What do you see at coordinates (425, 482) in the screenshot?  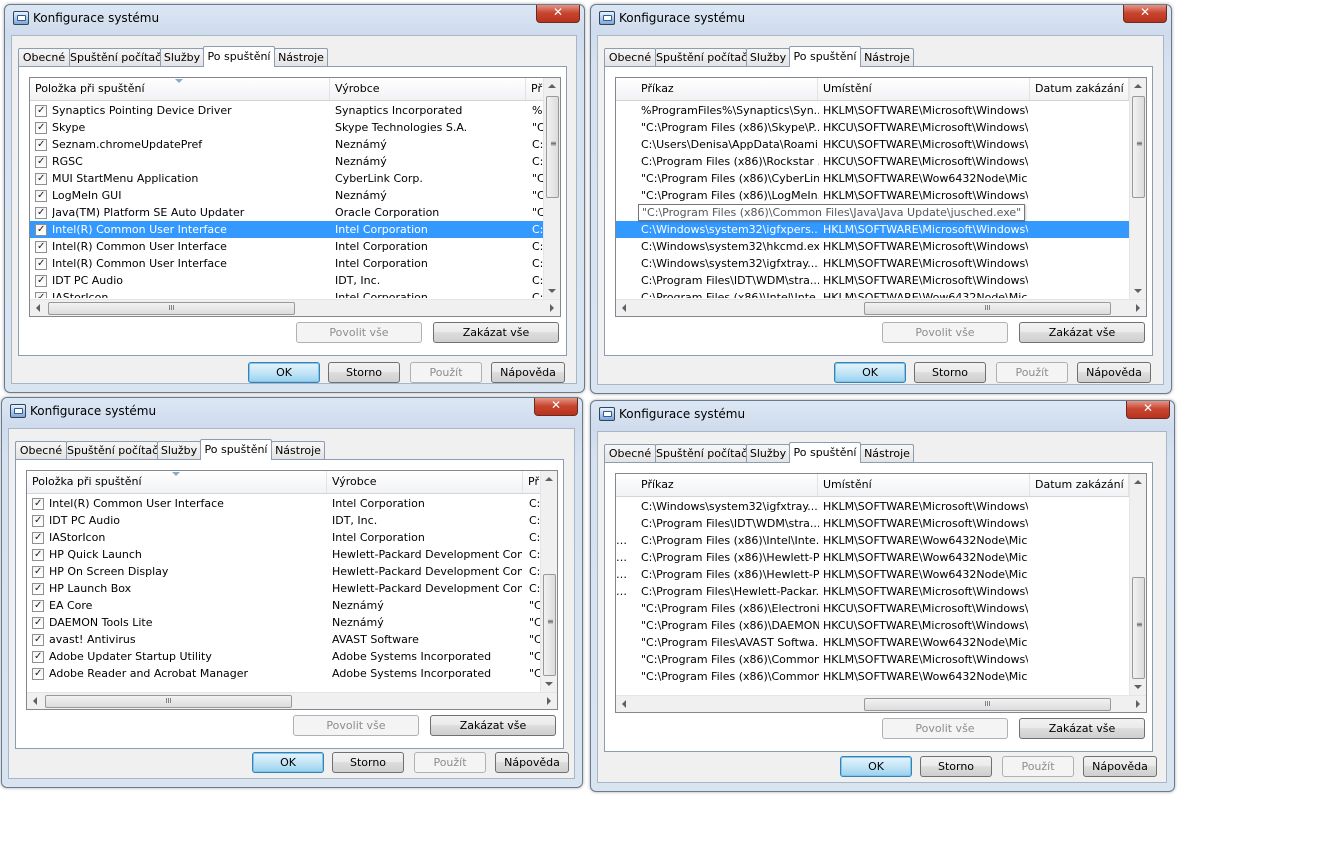 I see `column-header-vendor: Výrobce` at bounding box center [425, 482].